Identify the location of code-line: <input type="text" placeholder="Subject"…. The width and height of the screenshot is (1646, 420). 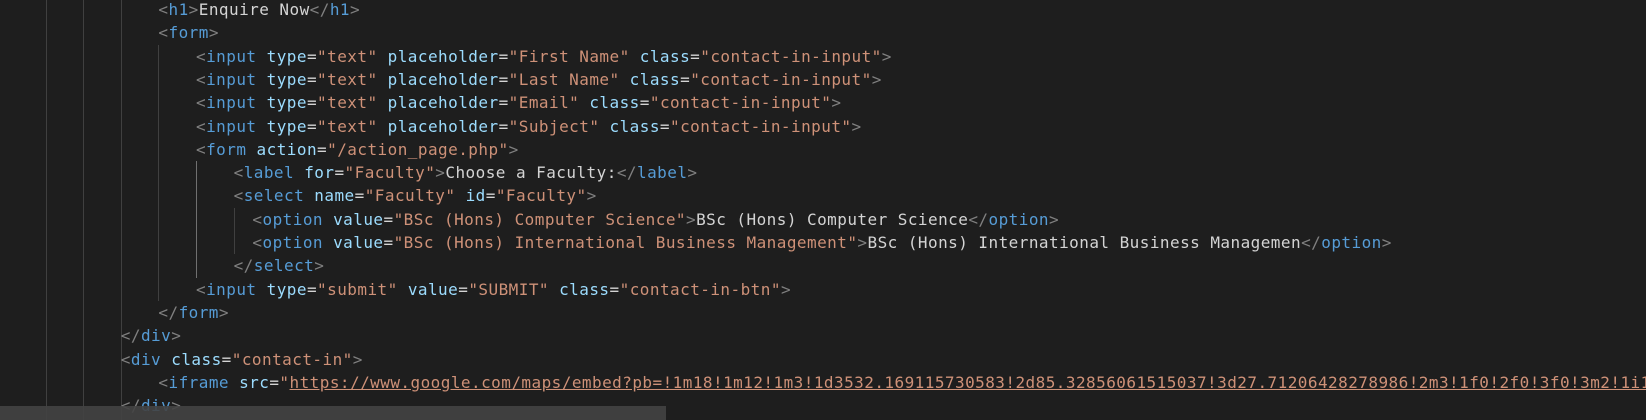
(529, 127).